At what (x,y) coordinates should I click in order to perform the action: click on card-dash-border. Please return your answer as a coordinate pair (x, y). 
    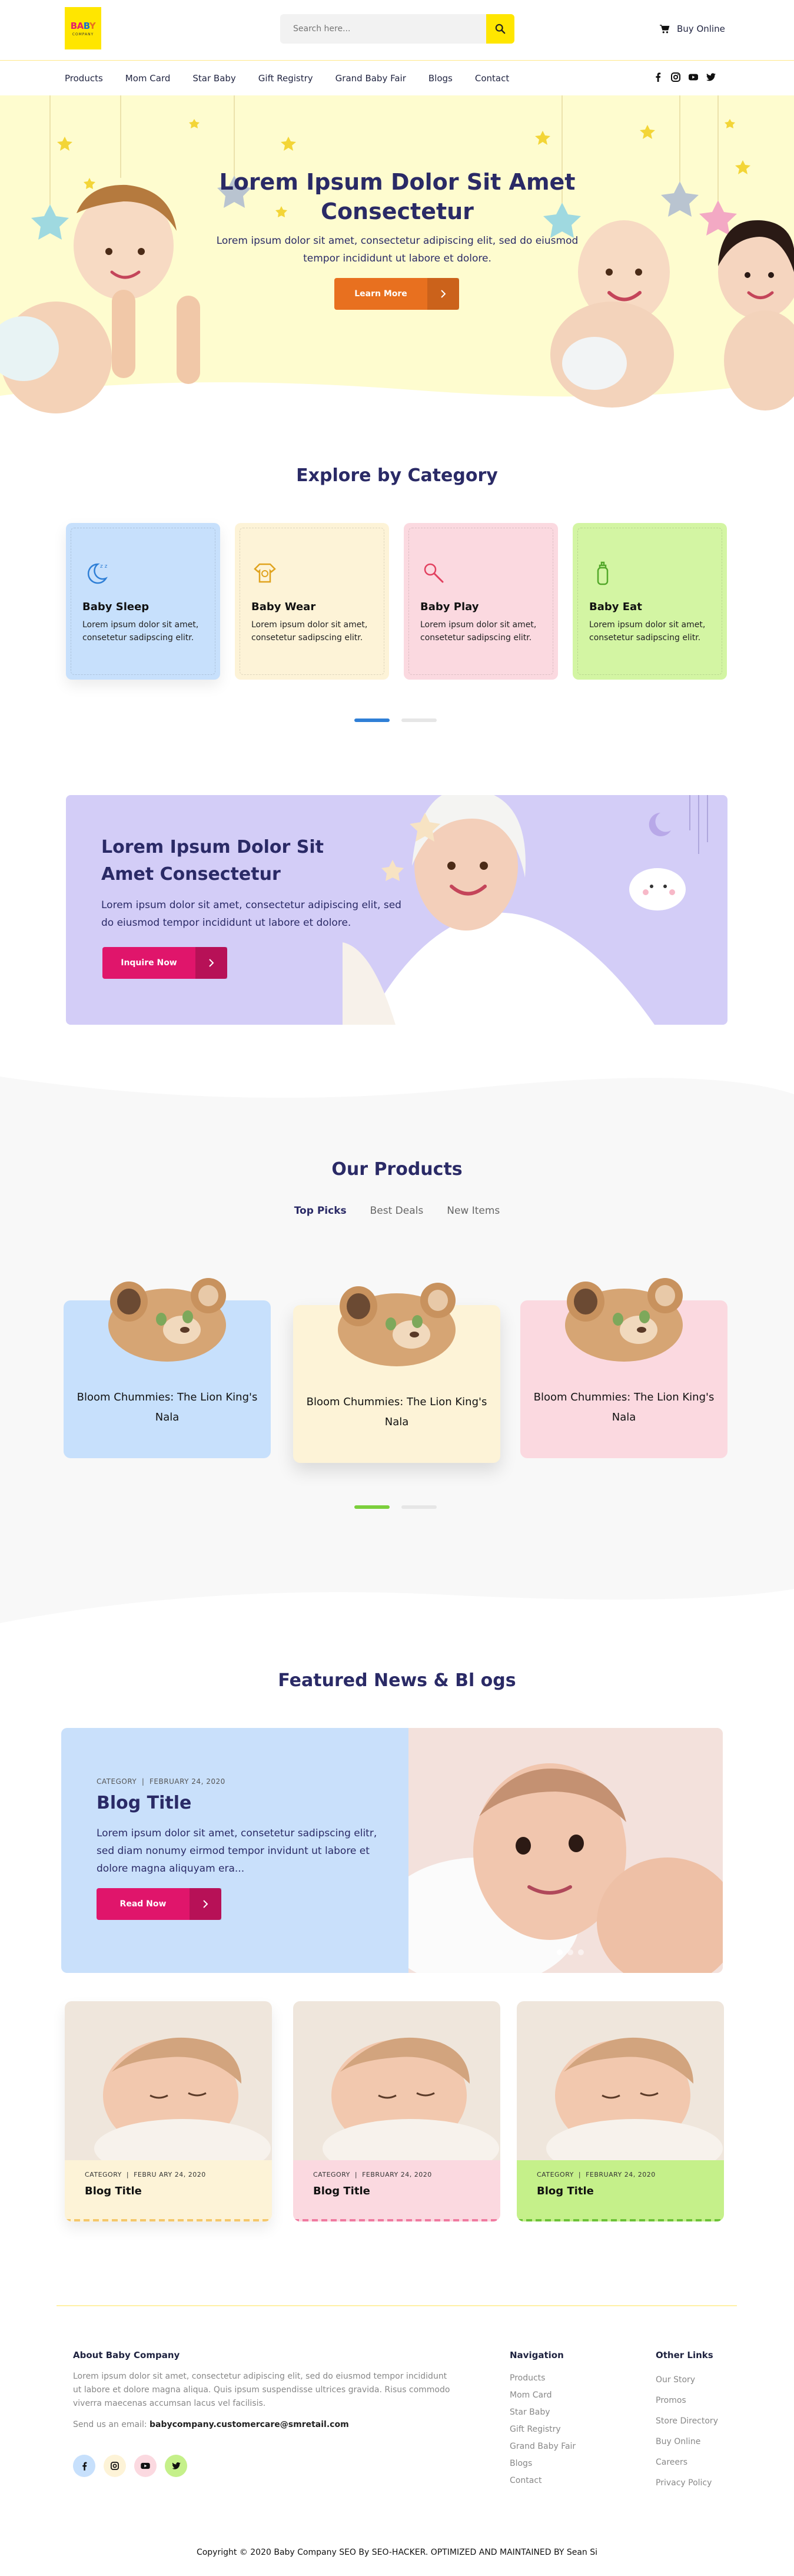
    Looking at the image, I should click on (168, 2220).